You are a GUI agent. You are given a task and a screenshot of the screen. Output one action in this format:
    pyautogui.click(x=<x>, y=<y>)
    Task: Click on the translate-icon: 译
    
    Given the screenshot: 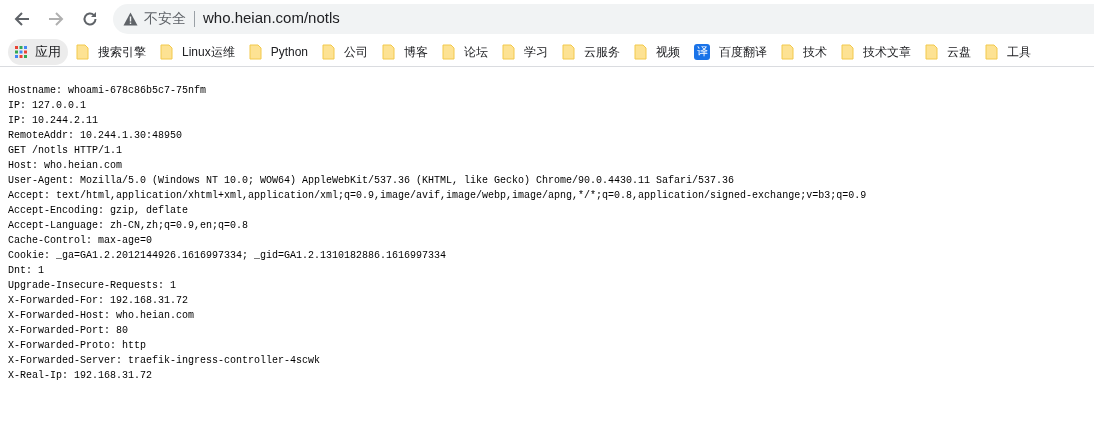 What is the action you would take?
    pyautogui.click(x=702, y=51)
    